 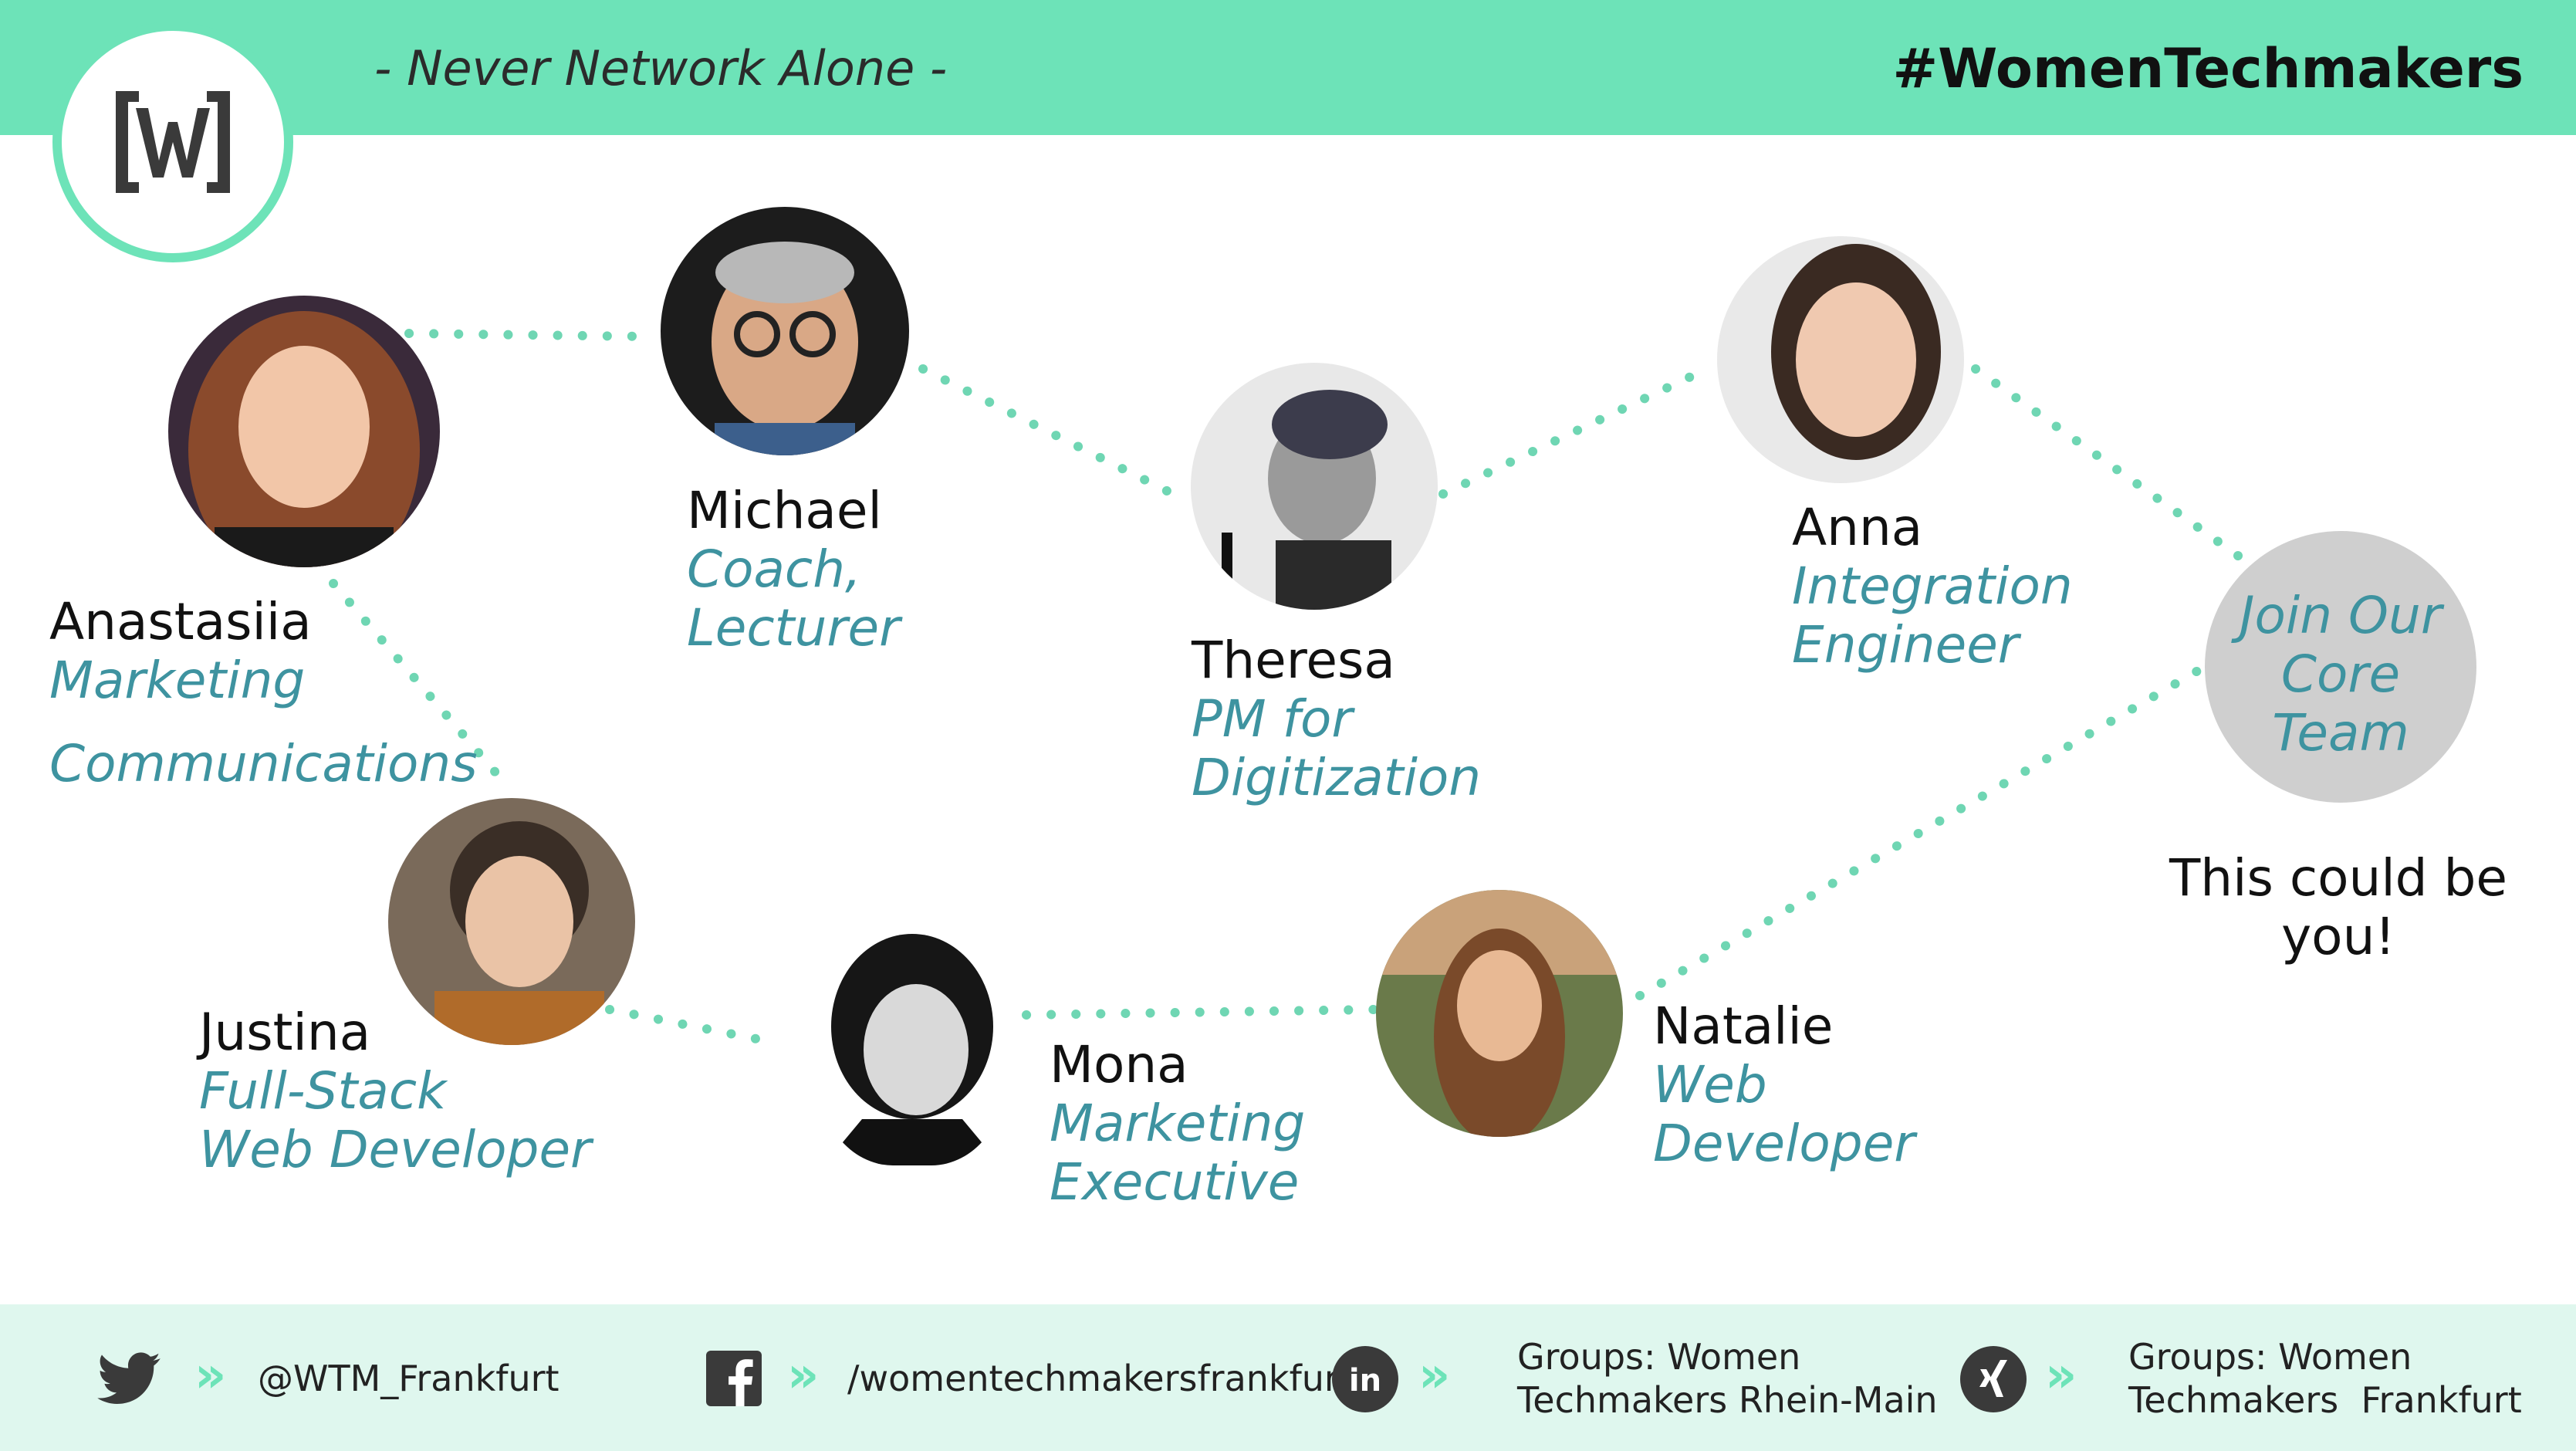 What do you see at coordinates (784, 510) in the screenshot?
I see `member-name: Michael` at bounding box center [784, 510].